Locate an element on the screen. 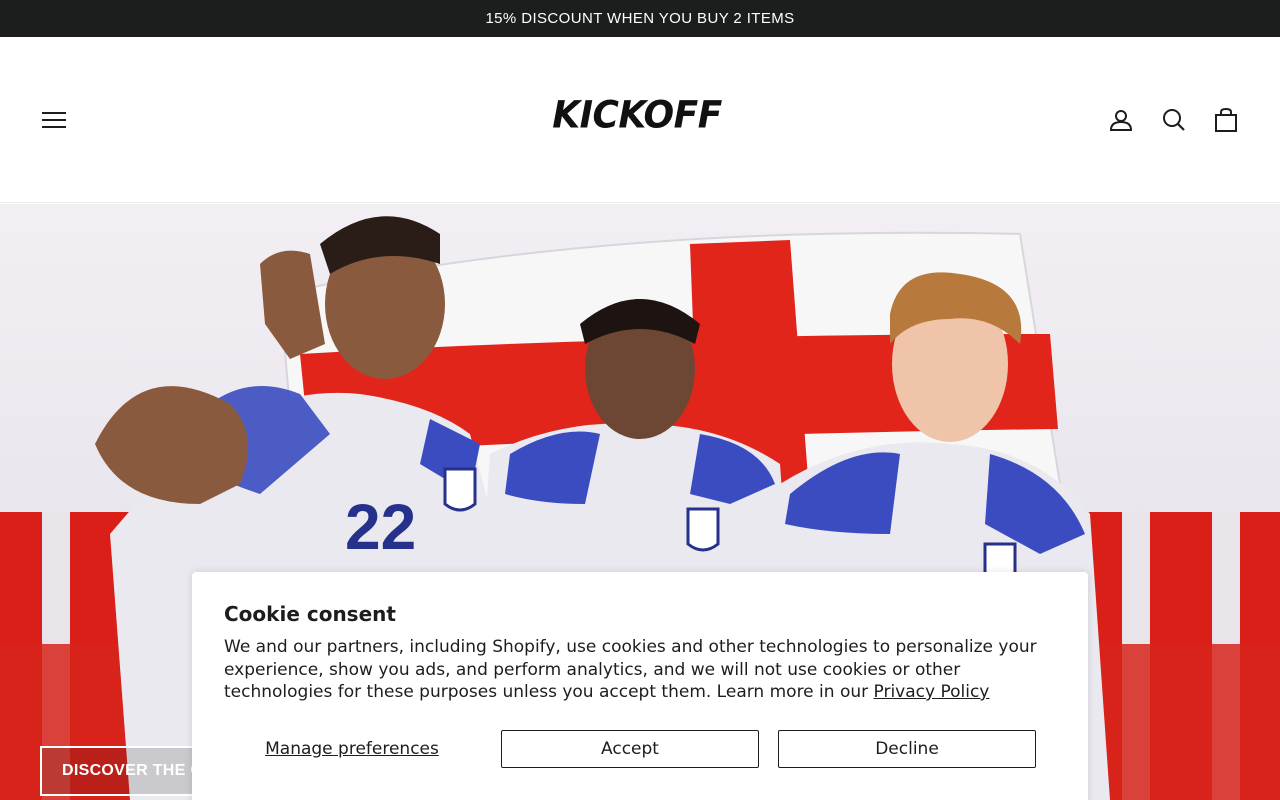 The width and height of the screenshot is (1280, 800). search-icon is located at coordinates (1174, 120).